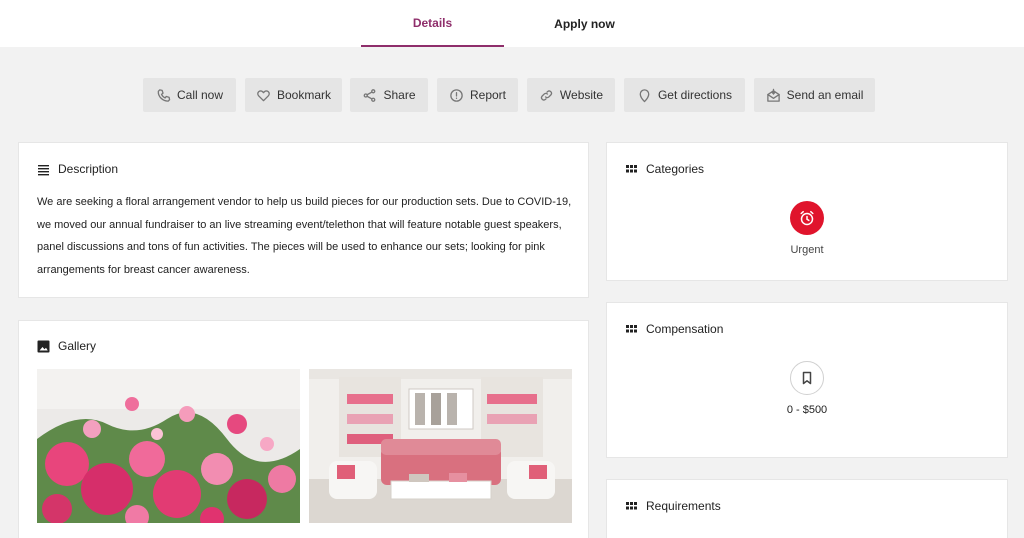 The image size is (1024, 538). What do you see at coordinates (825, 95) in the screenshot?
I see `send-email-label: Send an email` at bounding box center [825, 95].